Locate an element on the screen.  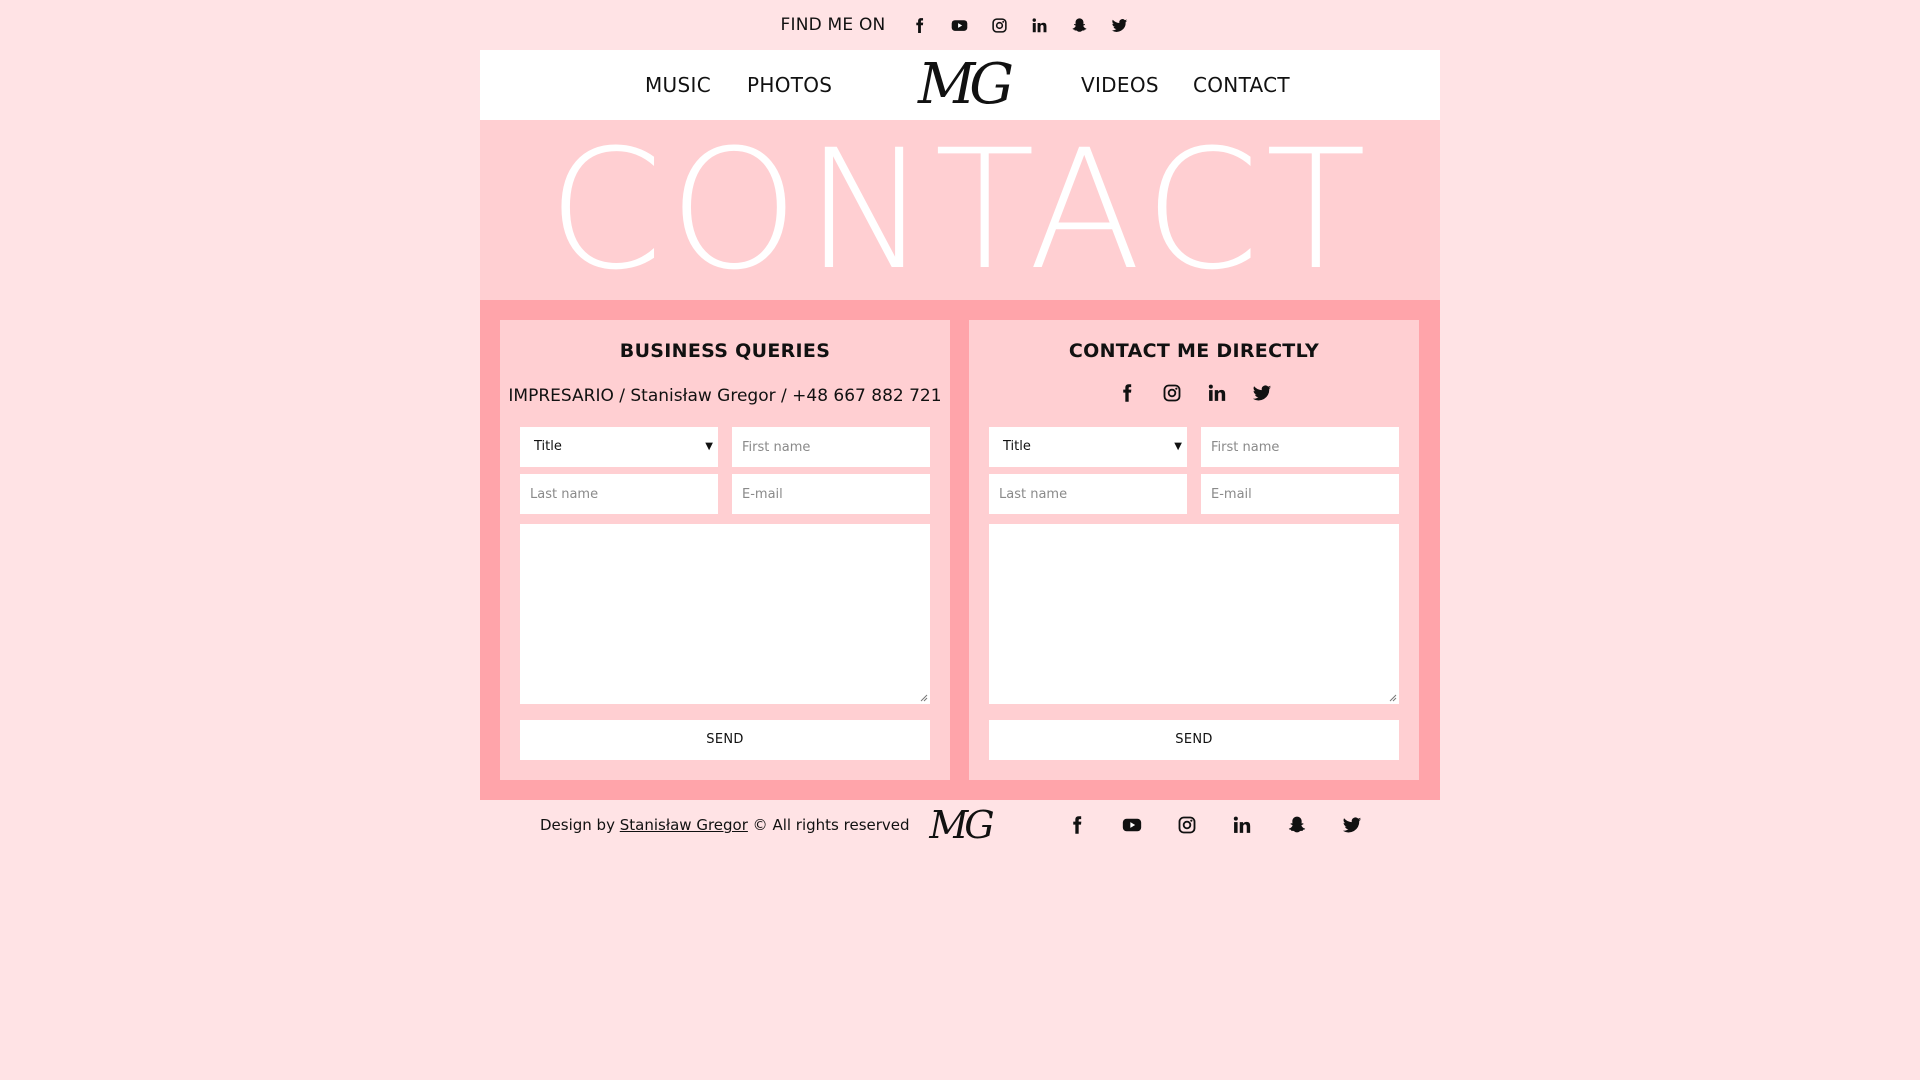
direct-socials is located at coordinates (1194, 393).